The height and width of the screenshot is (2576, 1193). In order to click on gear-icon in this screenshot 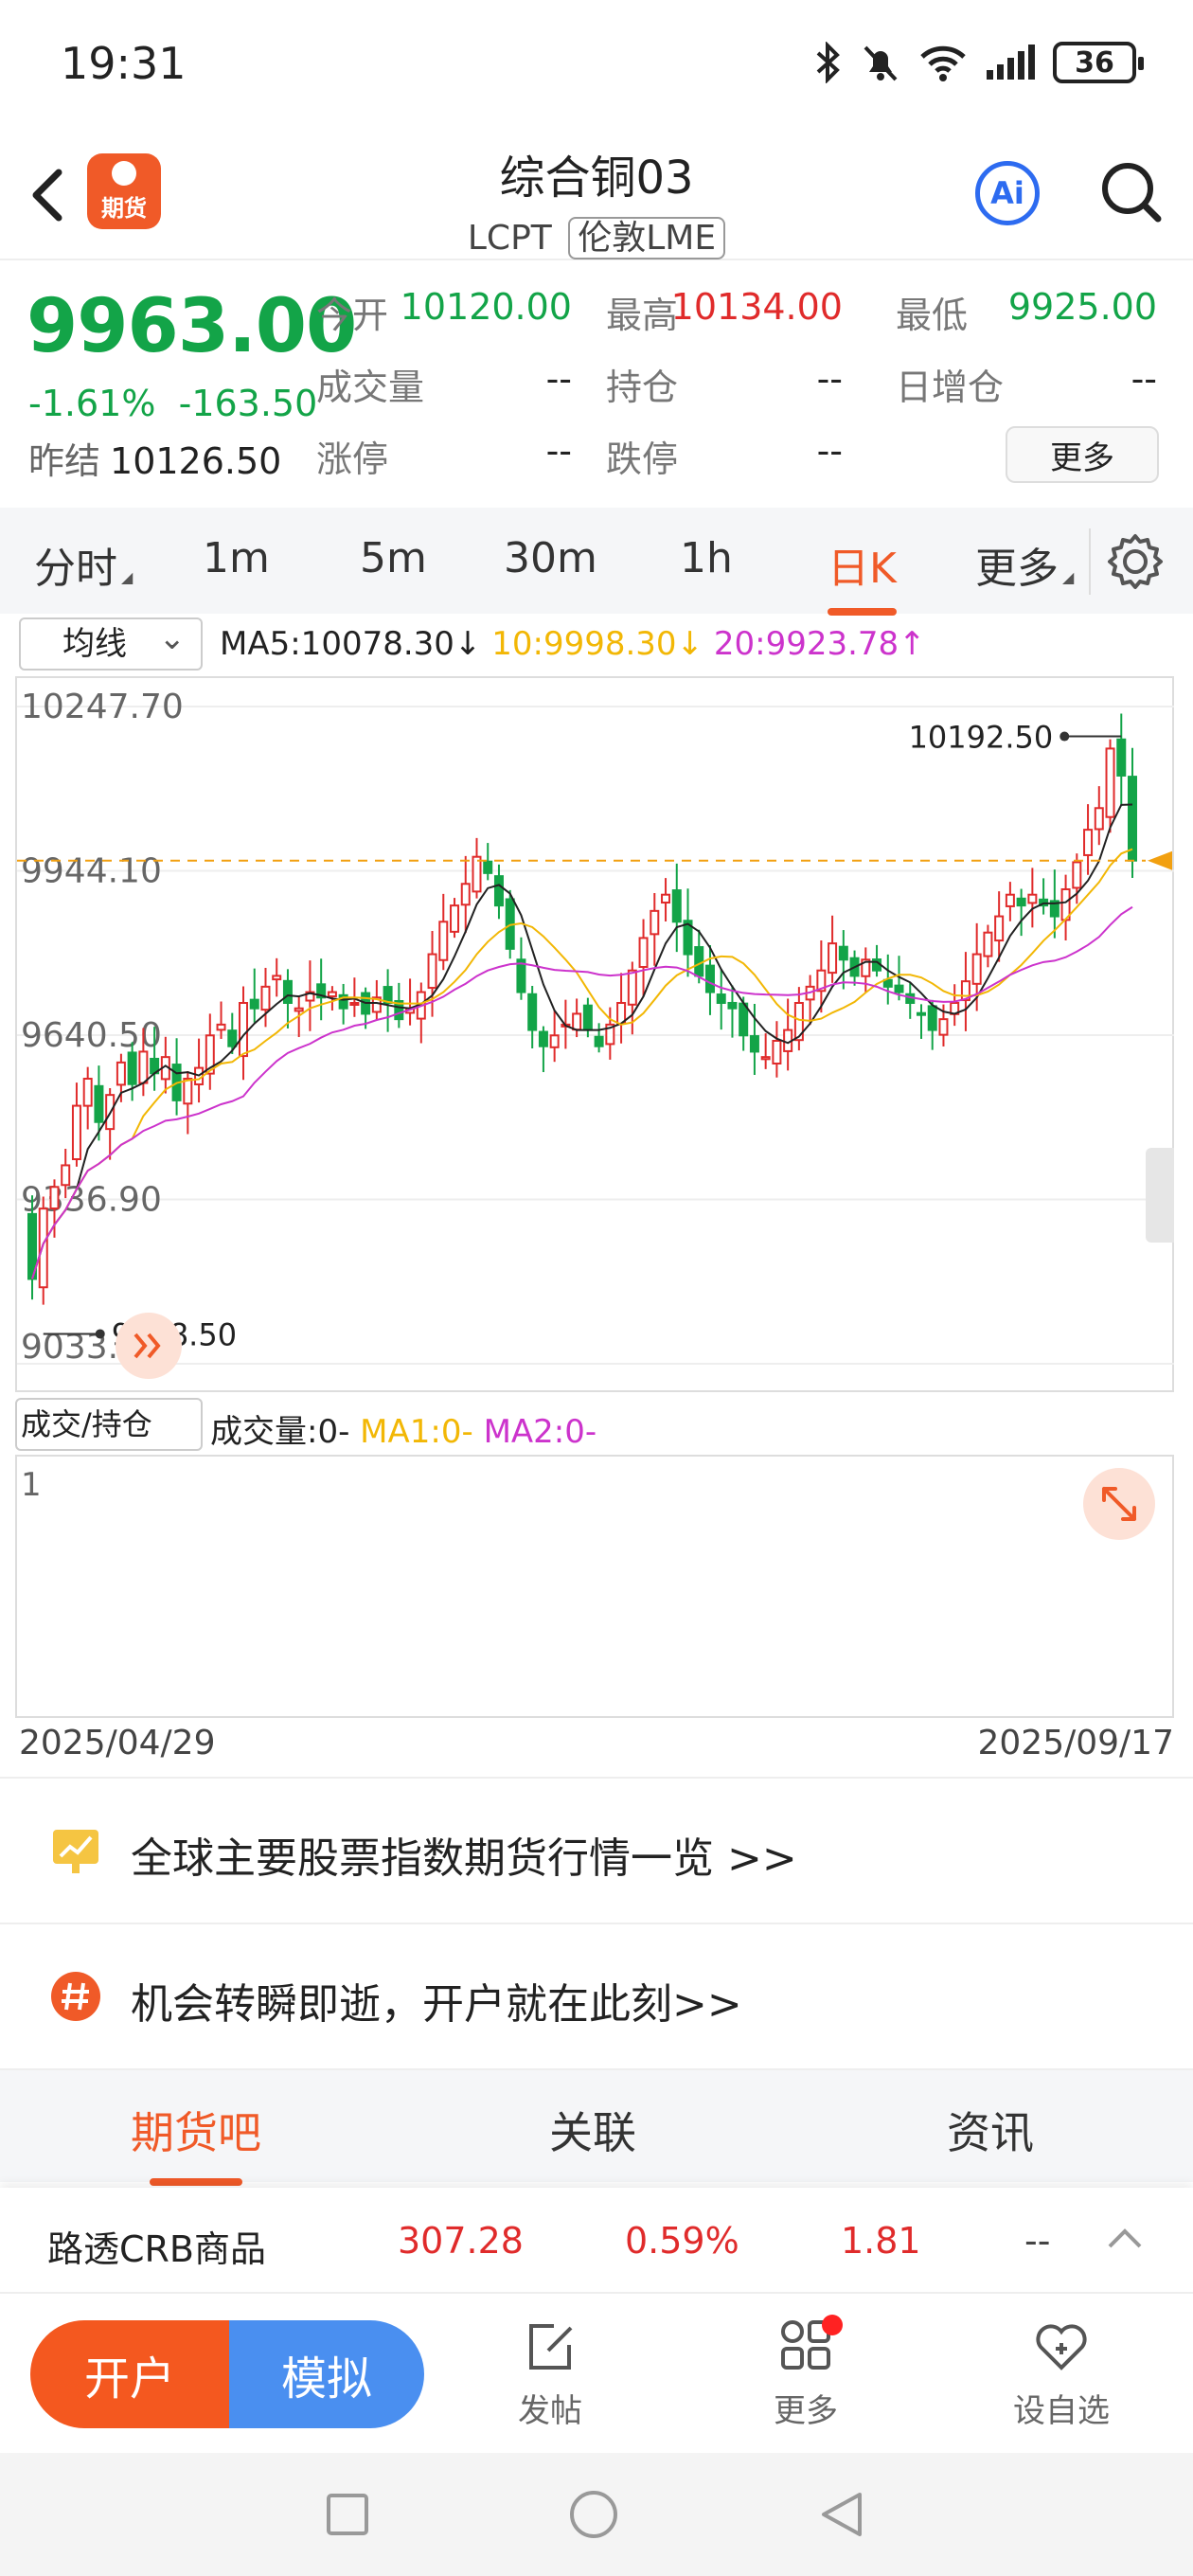, I will do `click(1135, 561)`.